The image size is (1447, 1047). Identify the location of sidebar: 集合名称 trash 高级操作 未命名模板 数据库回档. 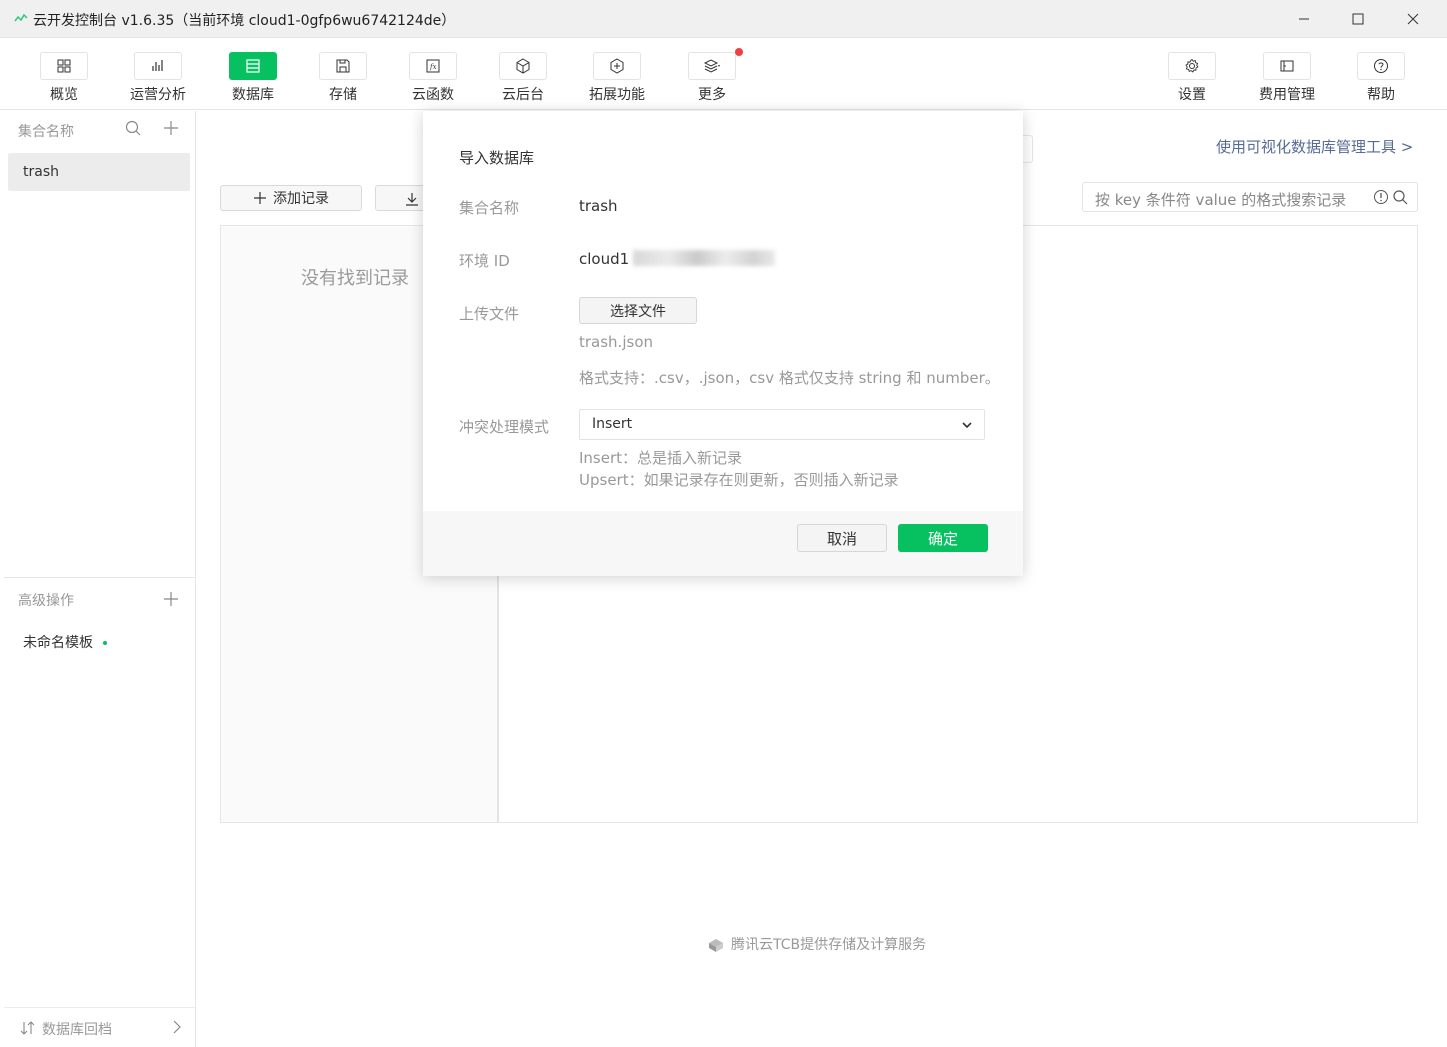
(100, 579).